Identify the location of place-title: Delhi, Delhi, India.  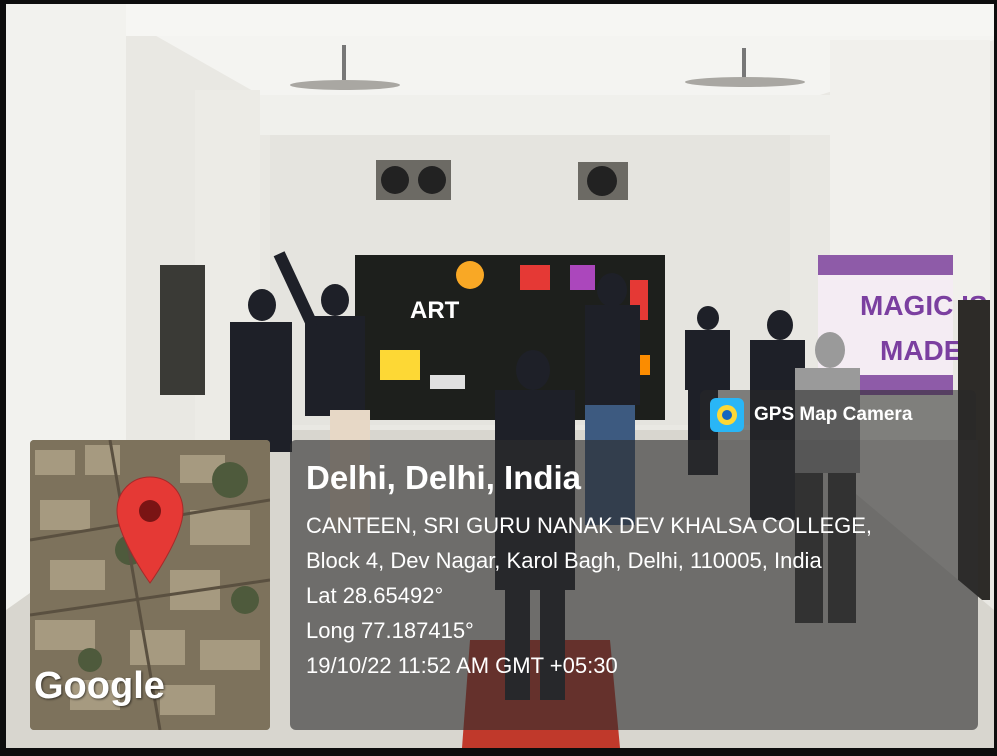
(444, 477).